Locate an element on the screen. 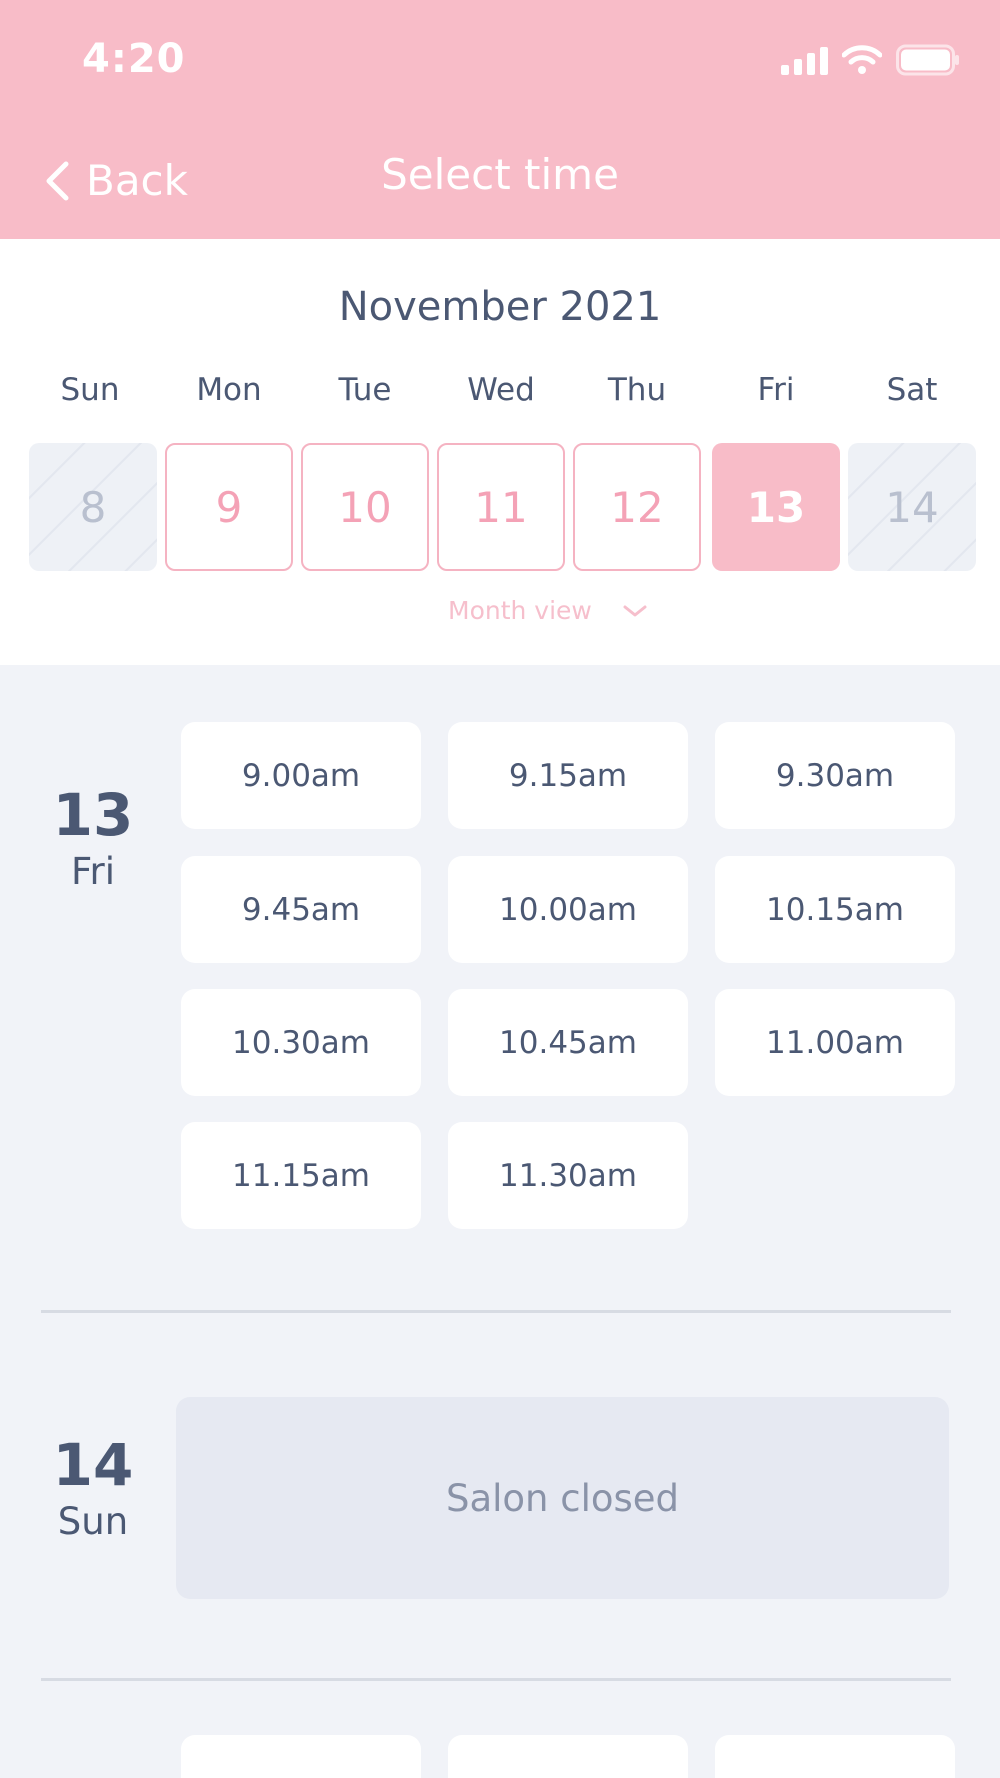  battery-icon is located at coordinates (927, 60).